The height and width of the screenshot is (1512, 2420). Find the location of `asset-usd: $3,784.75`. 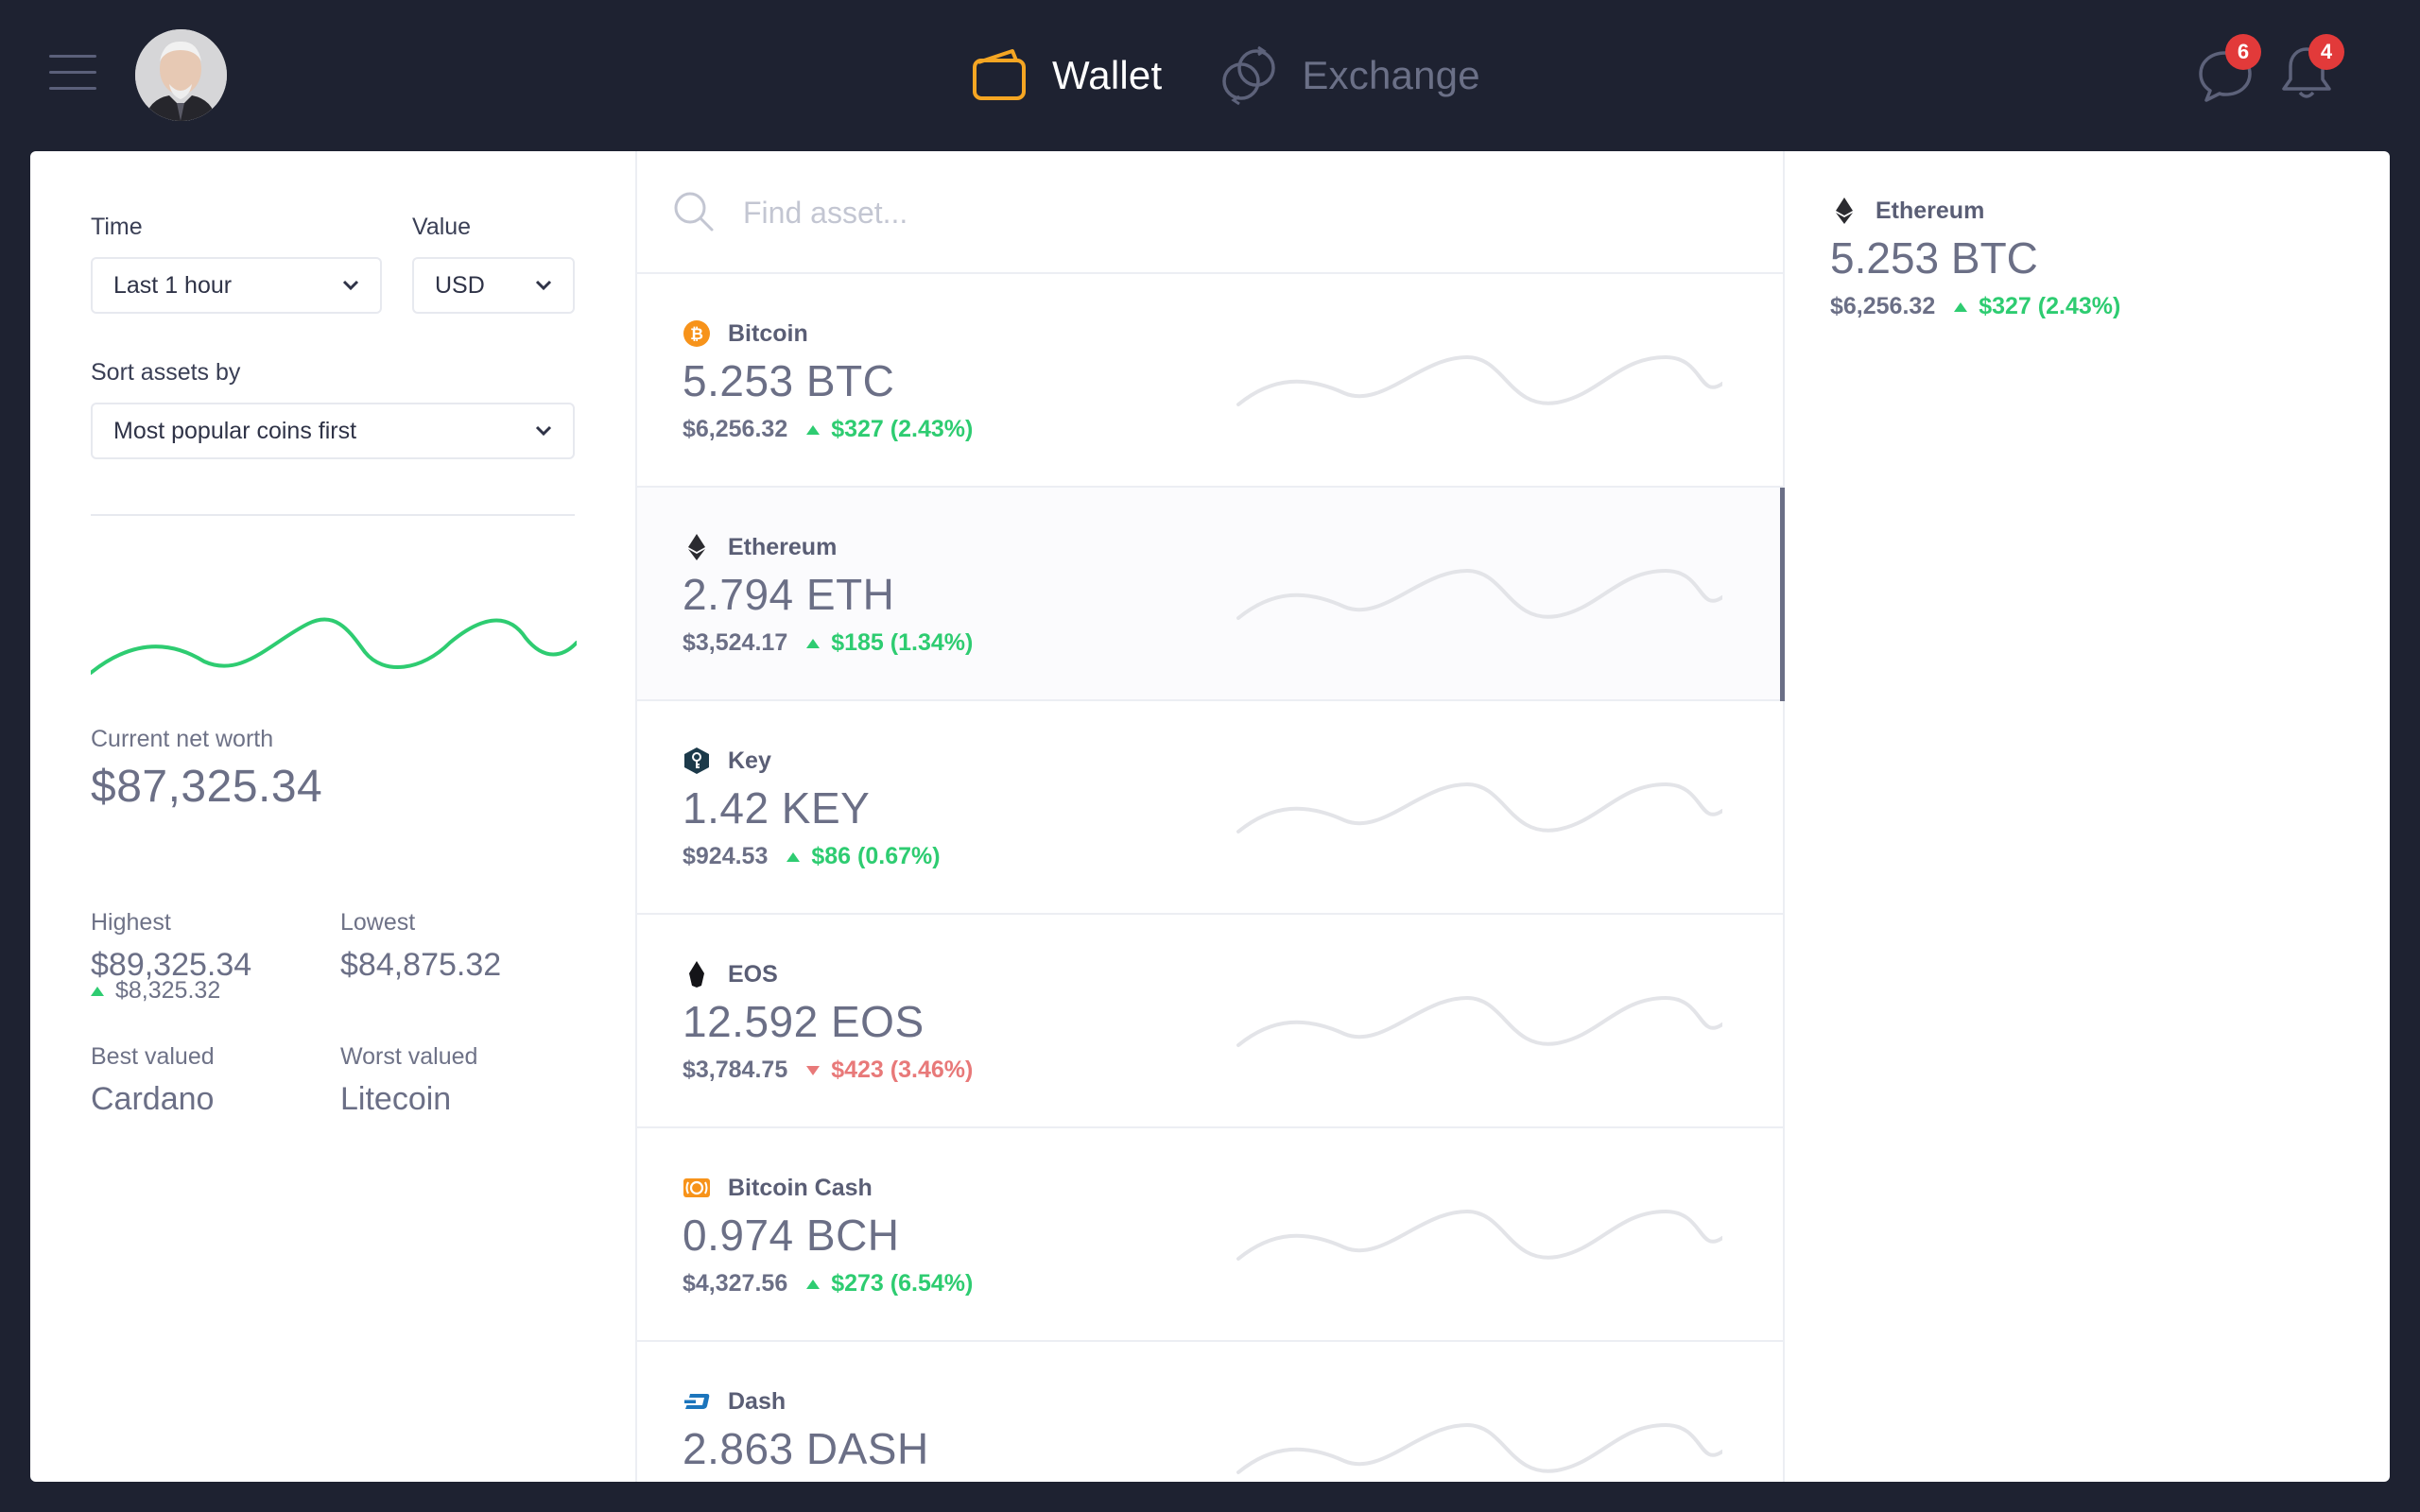

asset-usd: $3,784.75 is located at coordinates (735, 1070).